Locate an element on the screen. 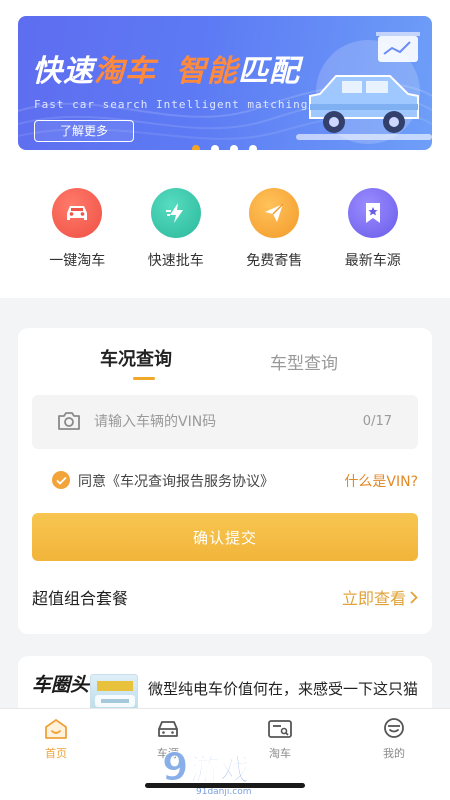 The image size is (450, 800). view-package-link: 立即查看 is located at coordinates (380, 597).